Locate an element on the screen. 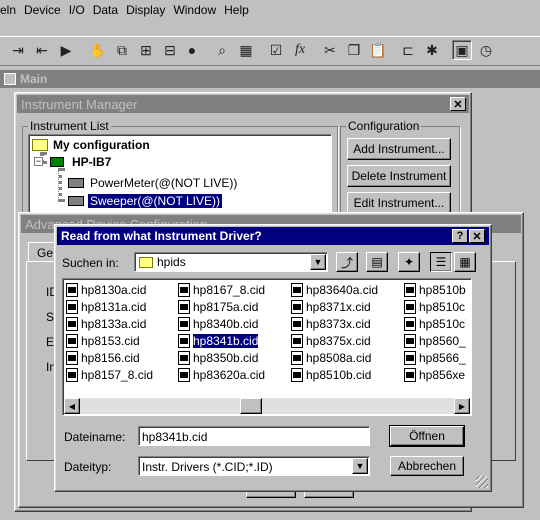 The height and width of the screenshot is (520, 540). instrument-list-label: Instrument List is located at coordinates (69, 126).